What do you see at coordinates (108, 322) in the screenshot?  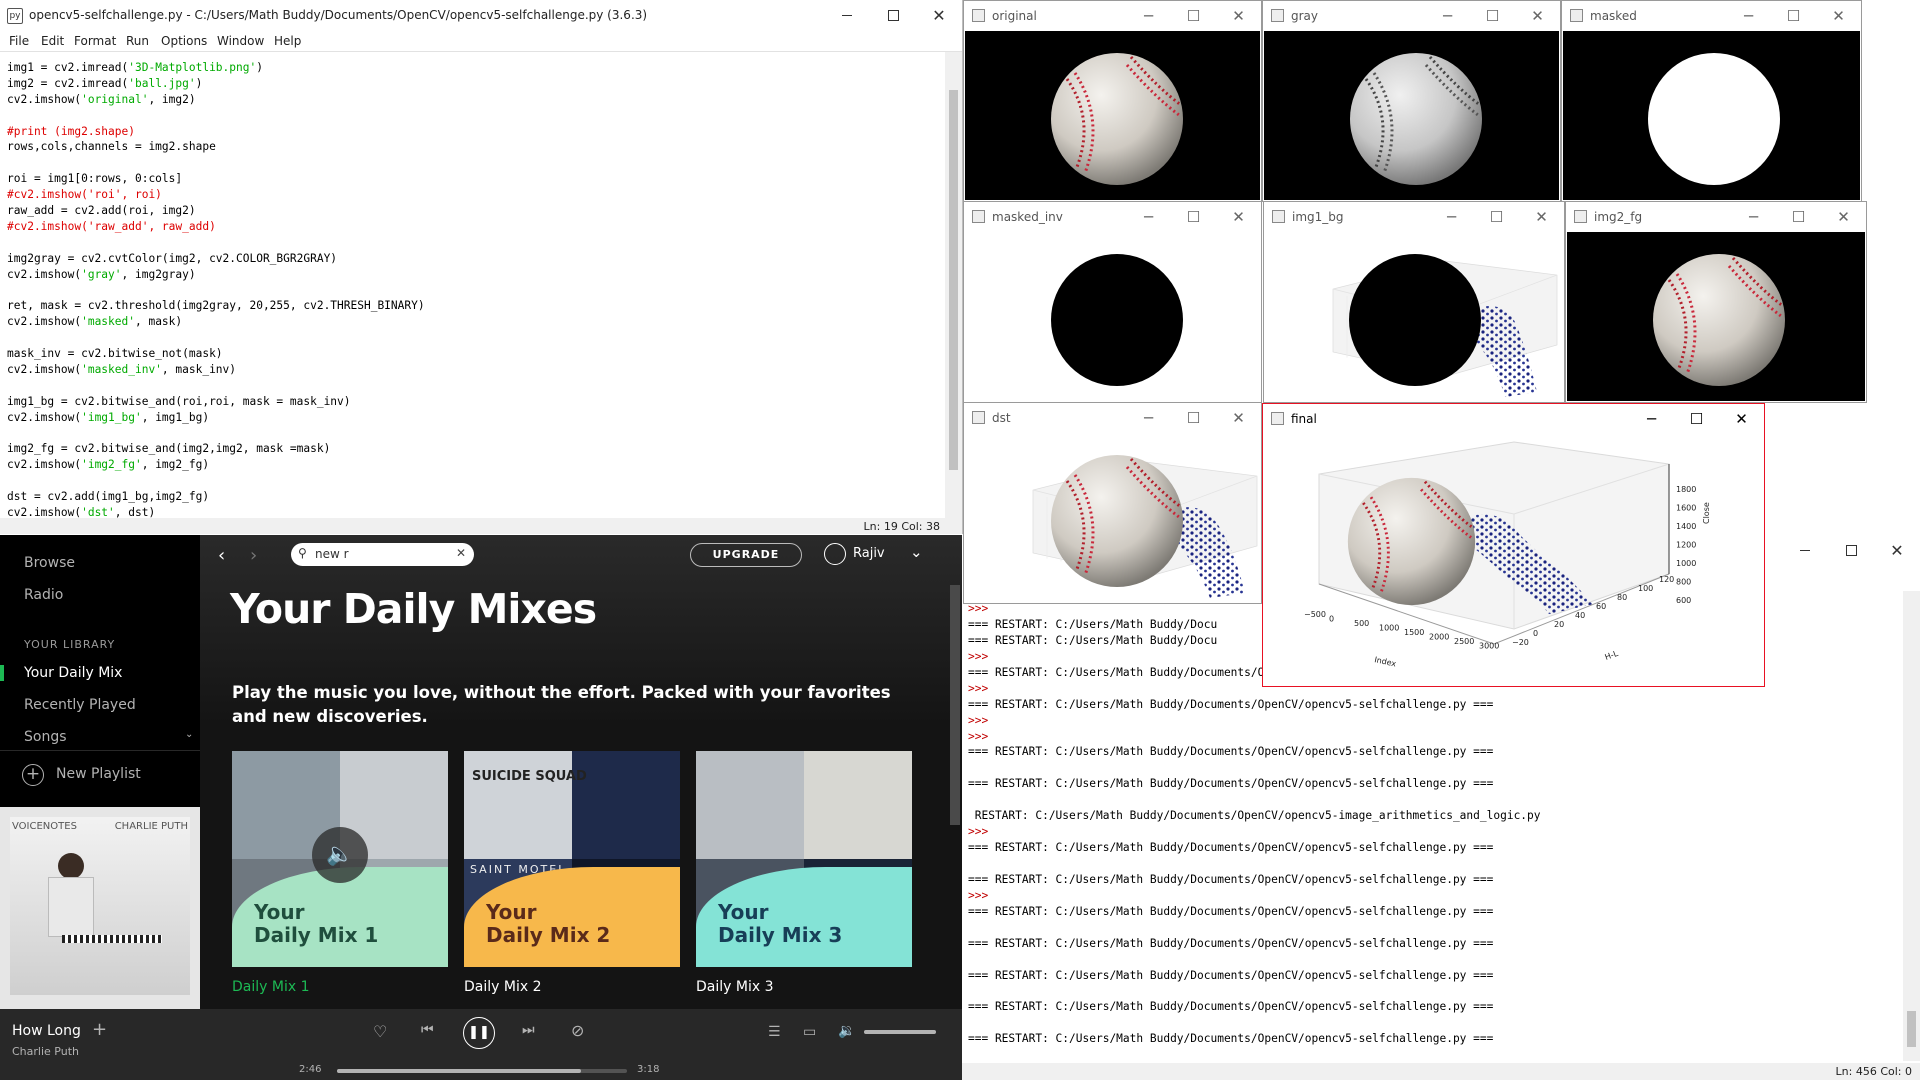 I see `code-token: 'masked'` at bounding box center [108, 322].